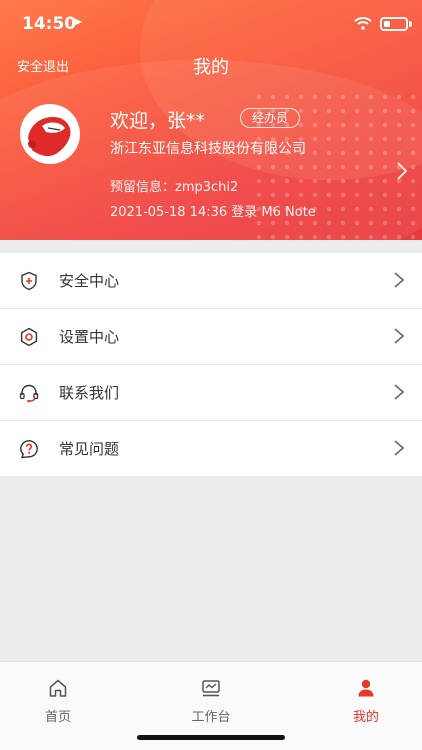  Describe the element at coordinates (29, 337) in the screenshot. I see `settings-icon` at that location.